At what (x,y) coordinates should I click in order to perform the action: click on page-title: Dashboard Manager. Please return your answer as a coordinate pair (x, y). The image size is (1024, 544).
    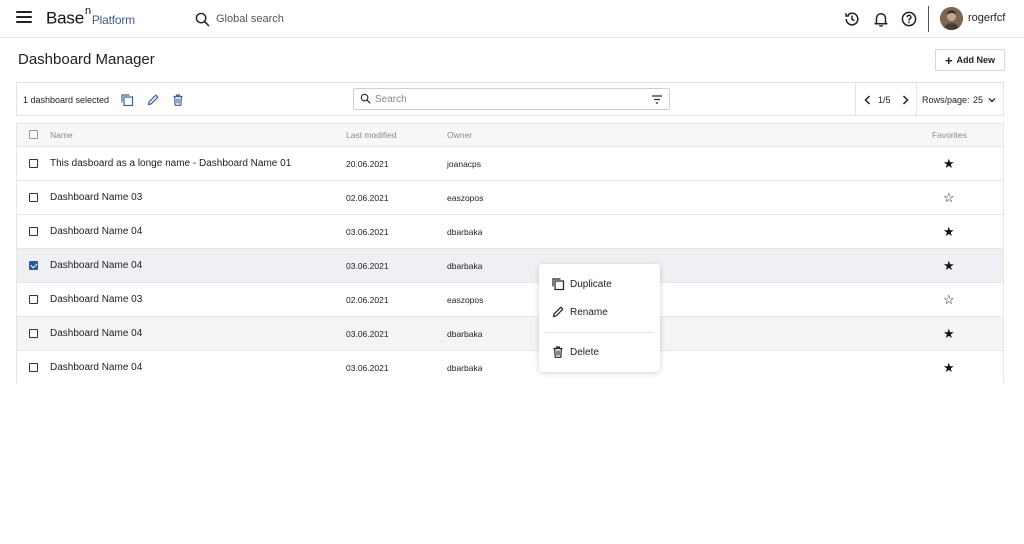
    Looking at the image, I should click on (86, 59).